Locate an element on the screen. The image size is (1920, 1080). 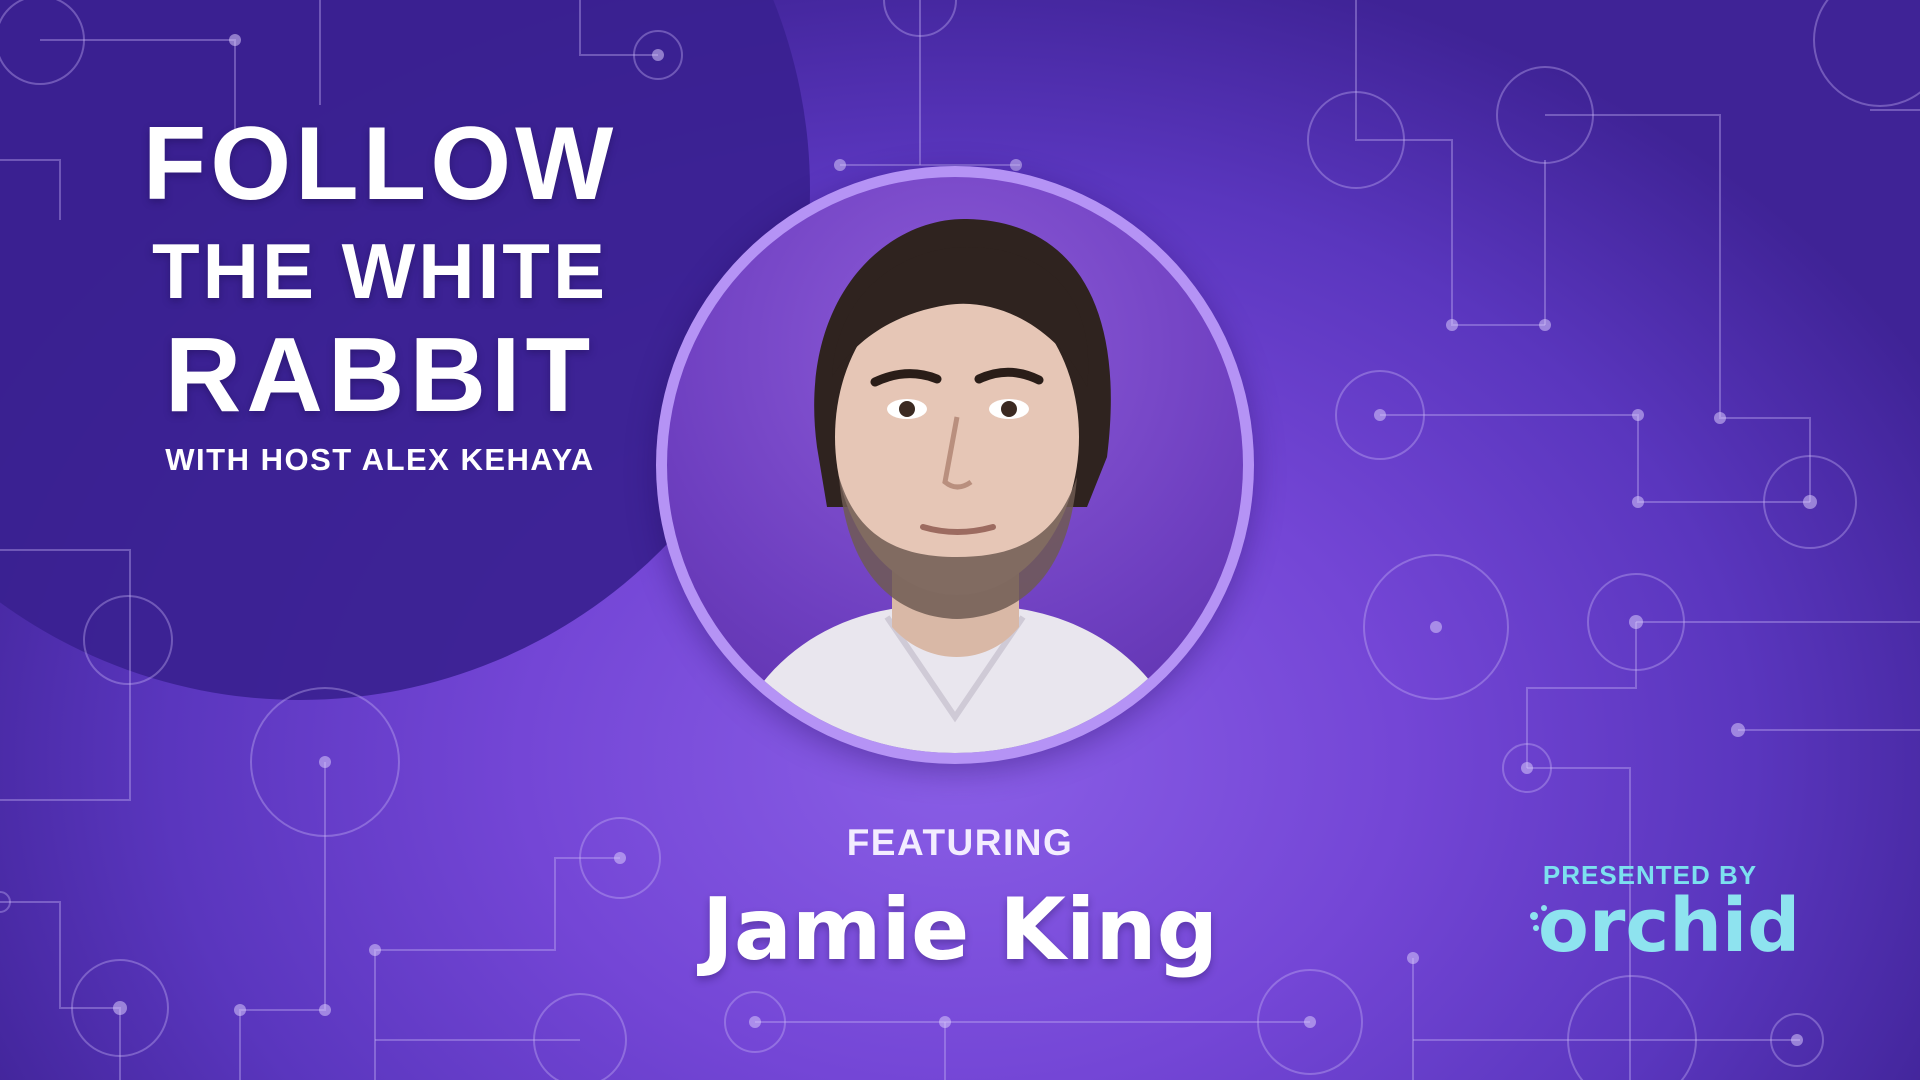
person-photo-icon is located at coordinates (957, 485).